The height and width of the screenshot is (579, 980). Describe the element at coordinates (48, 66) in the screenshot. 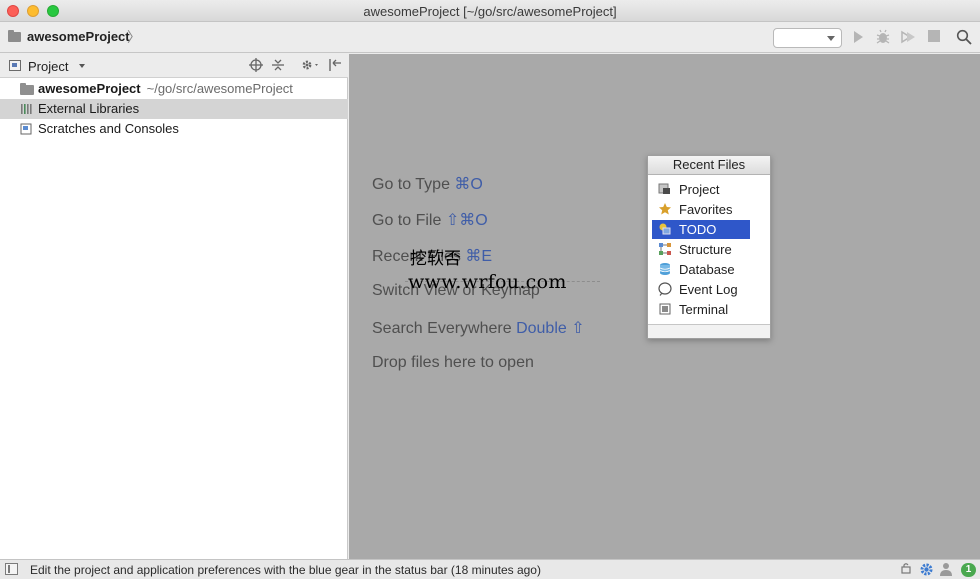

I see `project-view-selector: Project` at that location.